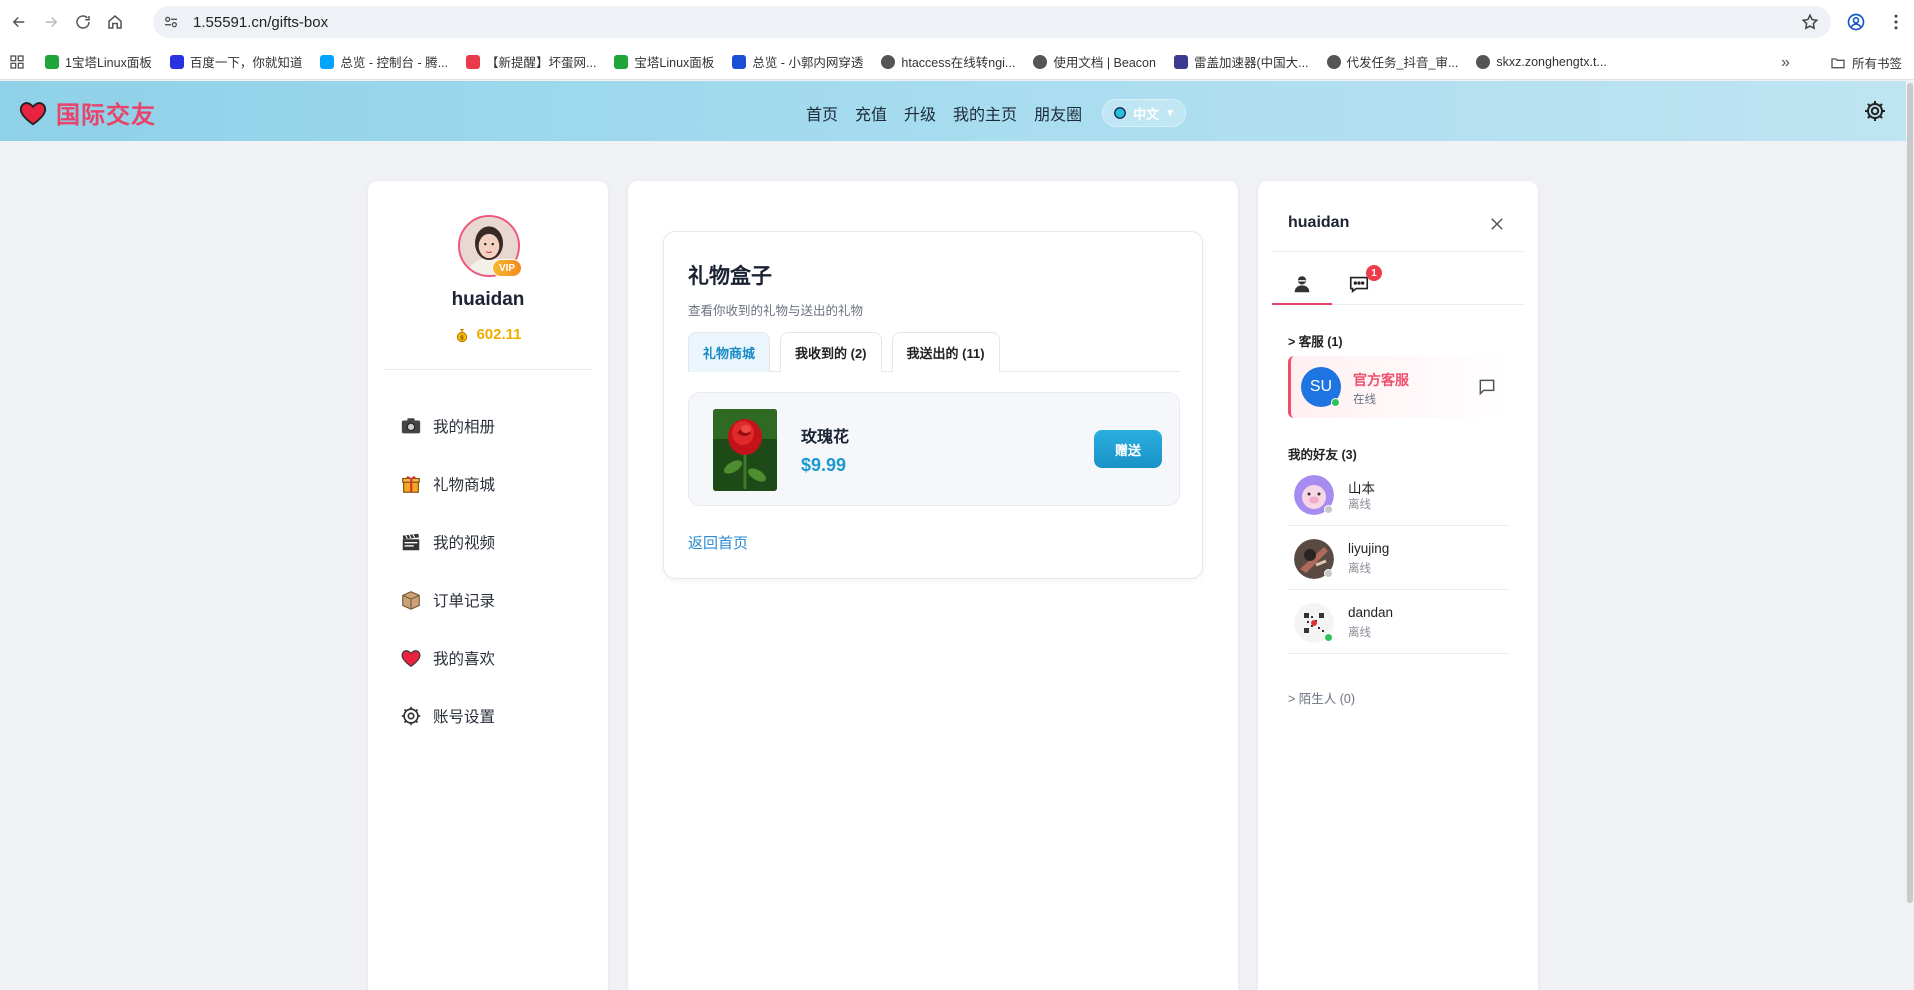 This screenshot has width=1914, height=990. I want to click on bookmark-item: 1宝塔Linux面板, so click(98, 61).